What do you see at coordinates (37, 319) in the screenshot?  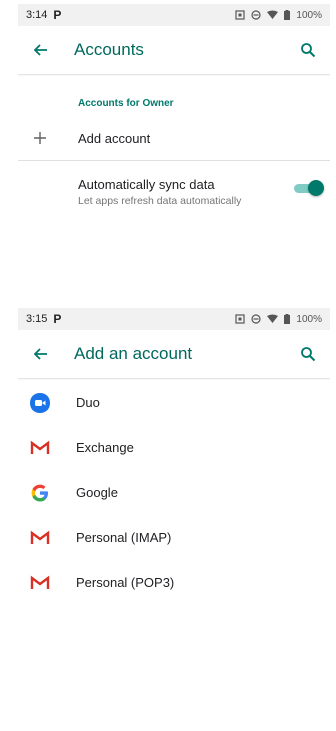 I see `status-time: 3:15` at bounding box center [37, 319].